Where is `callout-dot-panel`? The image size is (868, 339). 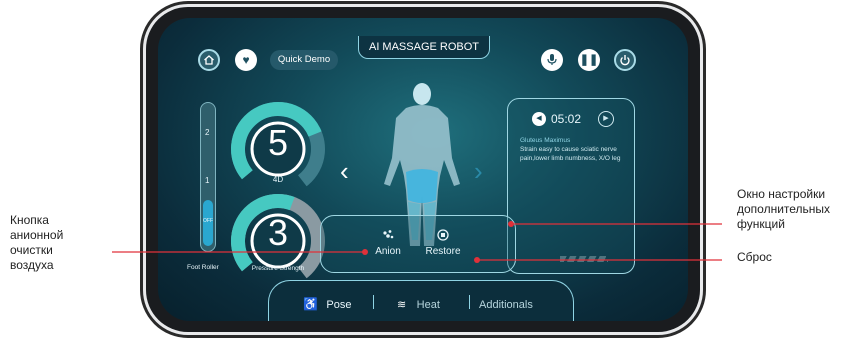
callout-dot-panel is located at coordinates (511, 224).